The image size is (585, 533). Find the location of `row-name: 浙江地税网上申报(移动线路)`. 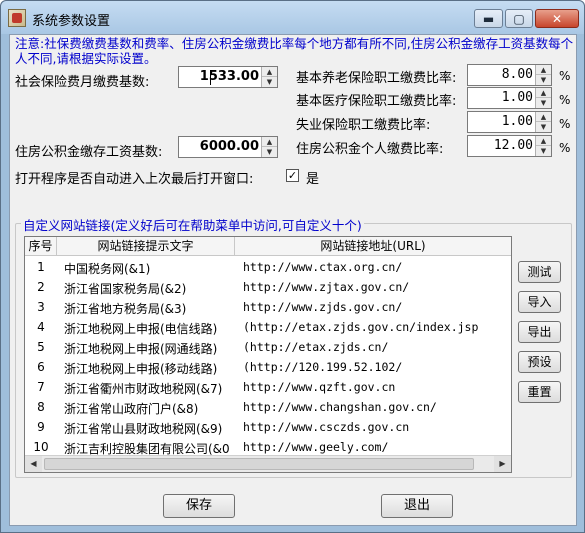

row-name: 浙江地税网上申报(移动线路) is located at coordinates (140, 368).